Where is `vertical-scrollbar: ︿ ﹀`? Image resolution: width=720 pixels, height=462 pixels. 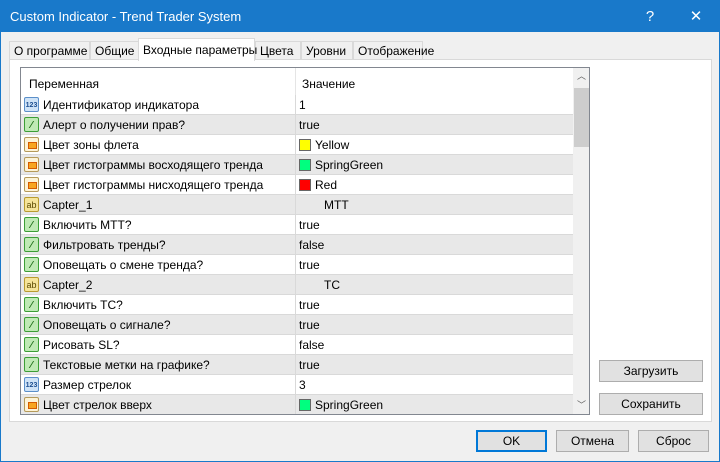
vertical-scrollbar: ︿ ﹀ is located at coordinates (581, 241).